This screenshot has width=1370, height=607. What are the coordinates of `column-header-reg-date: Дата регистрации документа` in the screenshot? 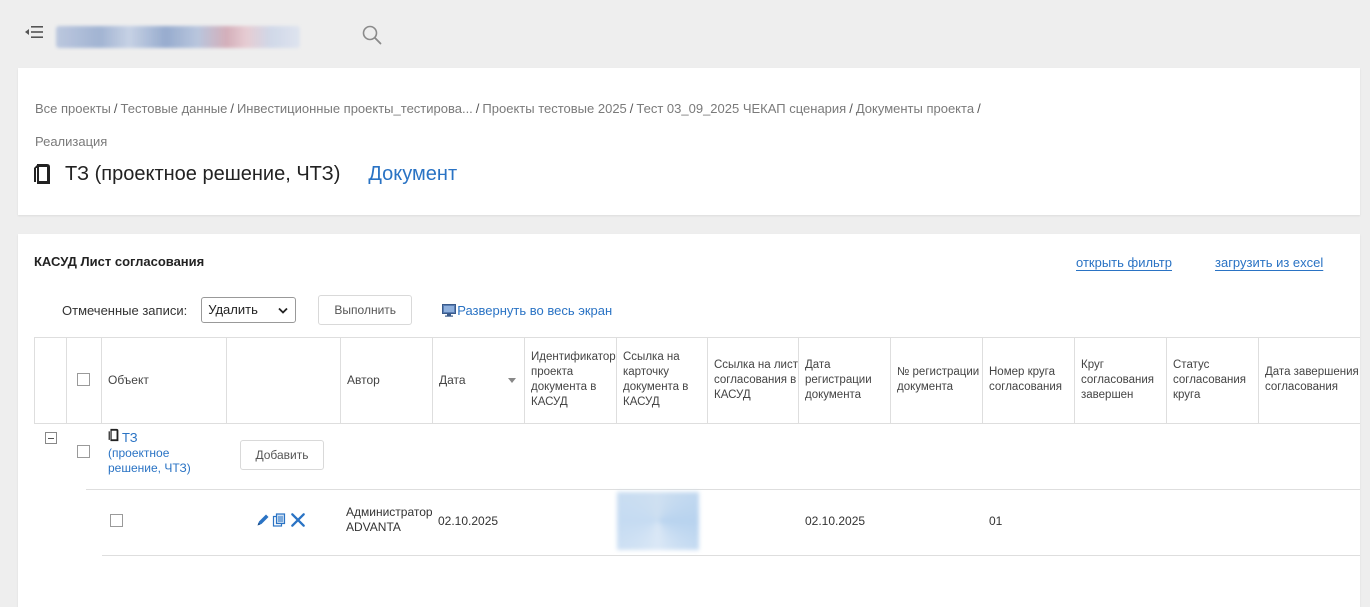 It's located at (844, 380).